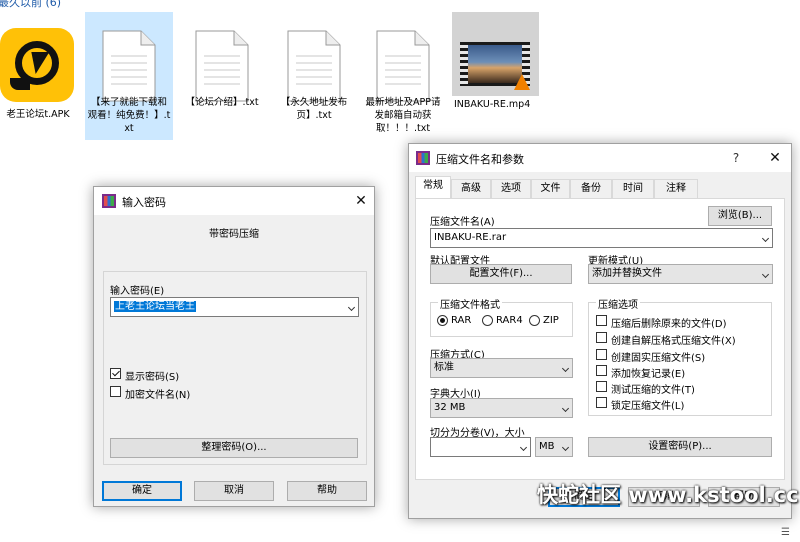 The image size is (800, 542). Describe the element at coordinates (522, 82) in the screenshot. I see `vlc-icon` at that location.